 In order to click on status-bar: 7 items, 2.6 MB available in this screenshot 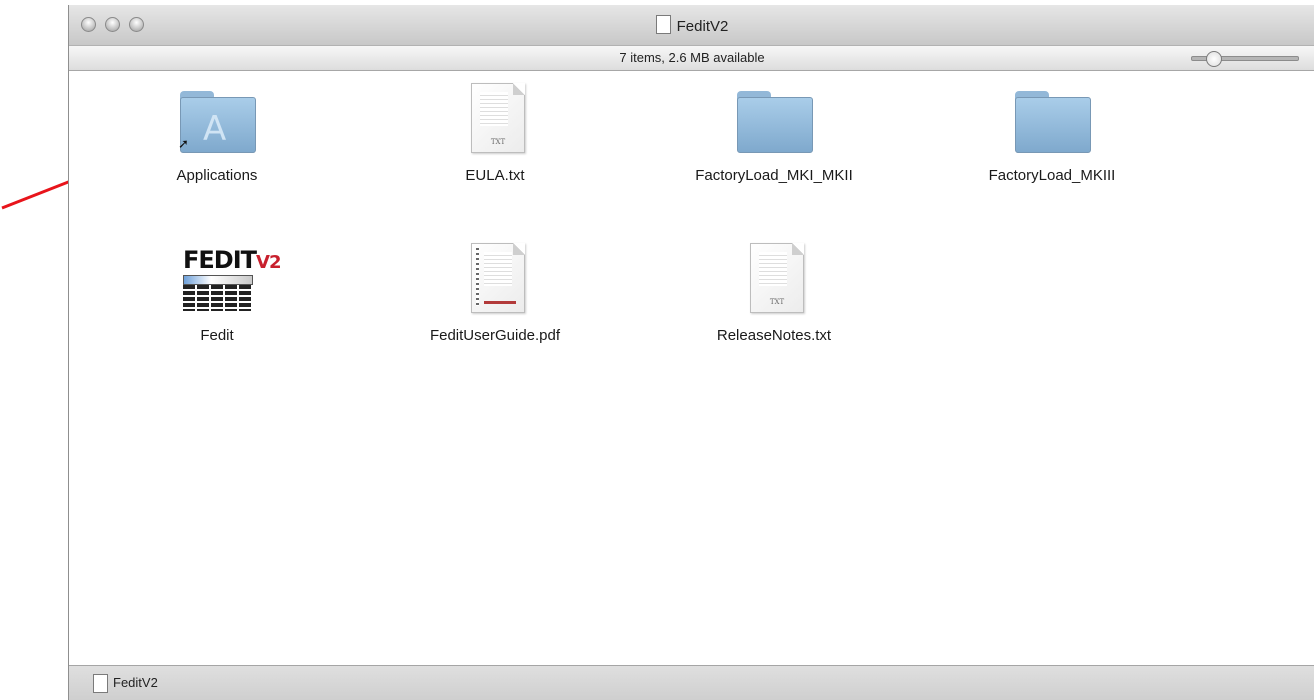, I will do `click(691, 58)`.